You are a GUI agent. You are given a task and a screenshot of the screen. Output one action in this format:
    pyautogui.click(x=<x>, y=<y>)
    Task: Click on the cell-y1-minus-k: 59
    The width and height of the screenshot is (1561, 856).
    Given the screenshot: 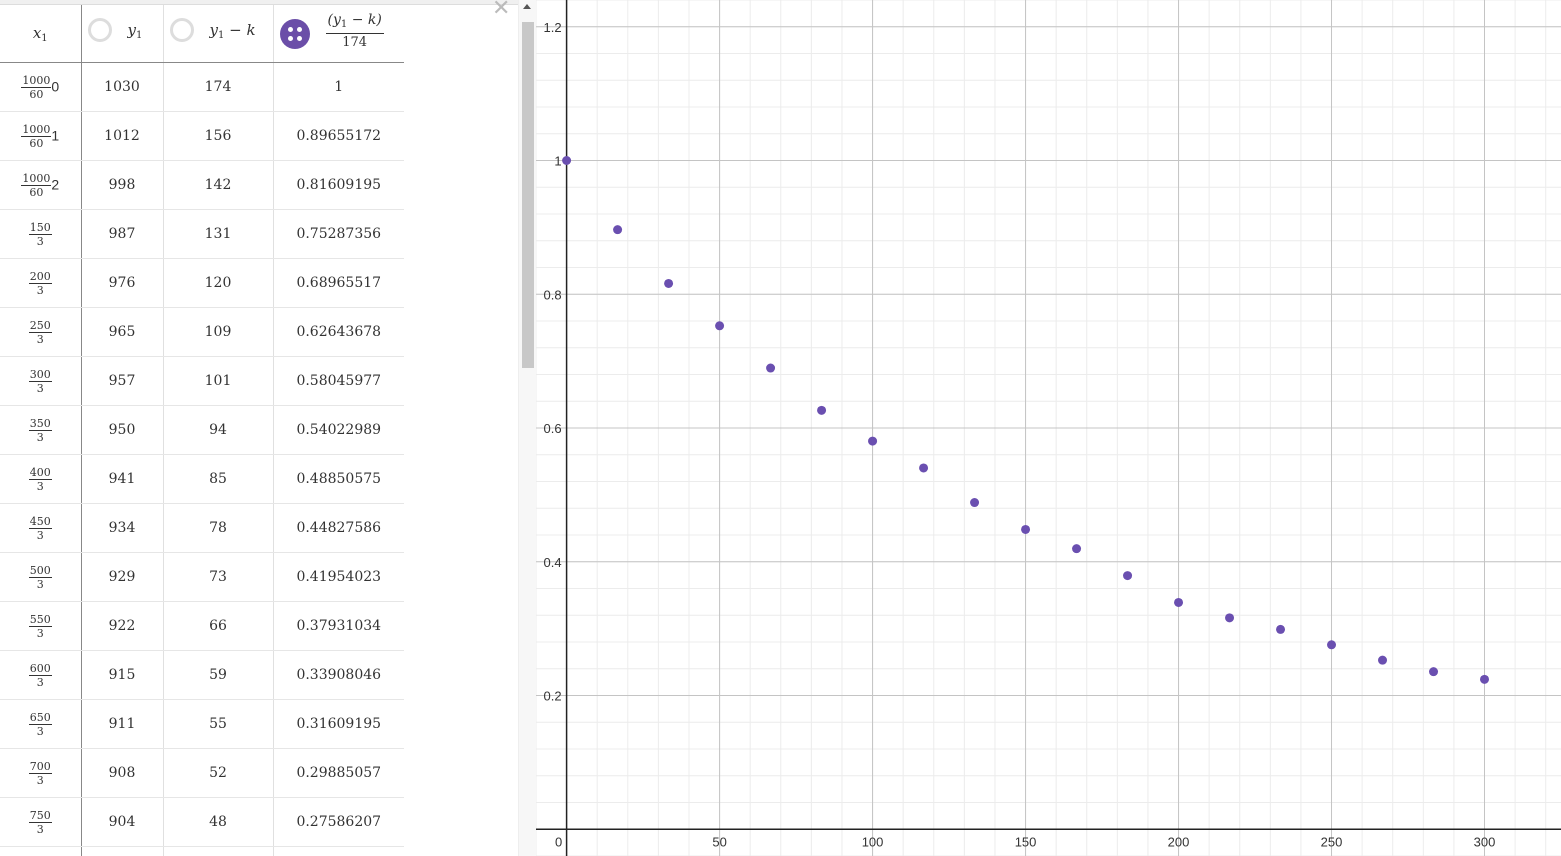 What is the action you would take?
    pyautogui.click(x=218, y=675)
    